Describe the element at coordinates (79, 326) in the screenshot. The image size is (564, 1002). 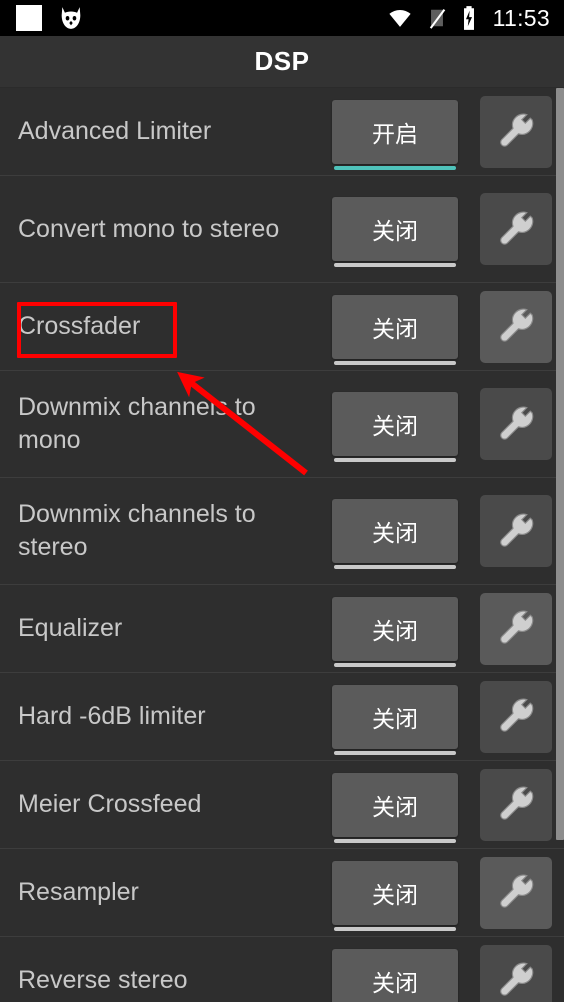
I see `effect-name-label: Crossfader` at that location.